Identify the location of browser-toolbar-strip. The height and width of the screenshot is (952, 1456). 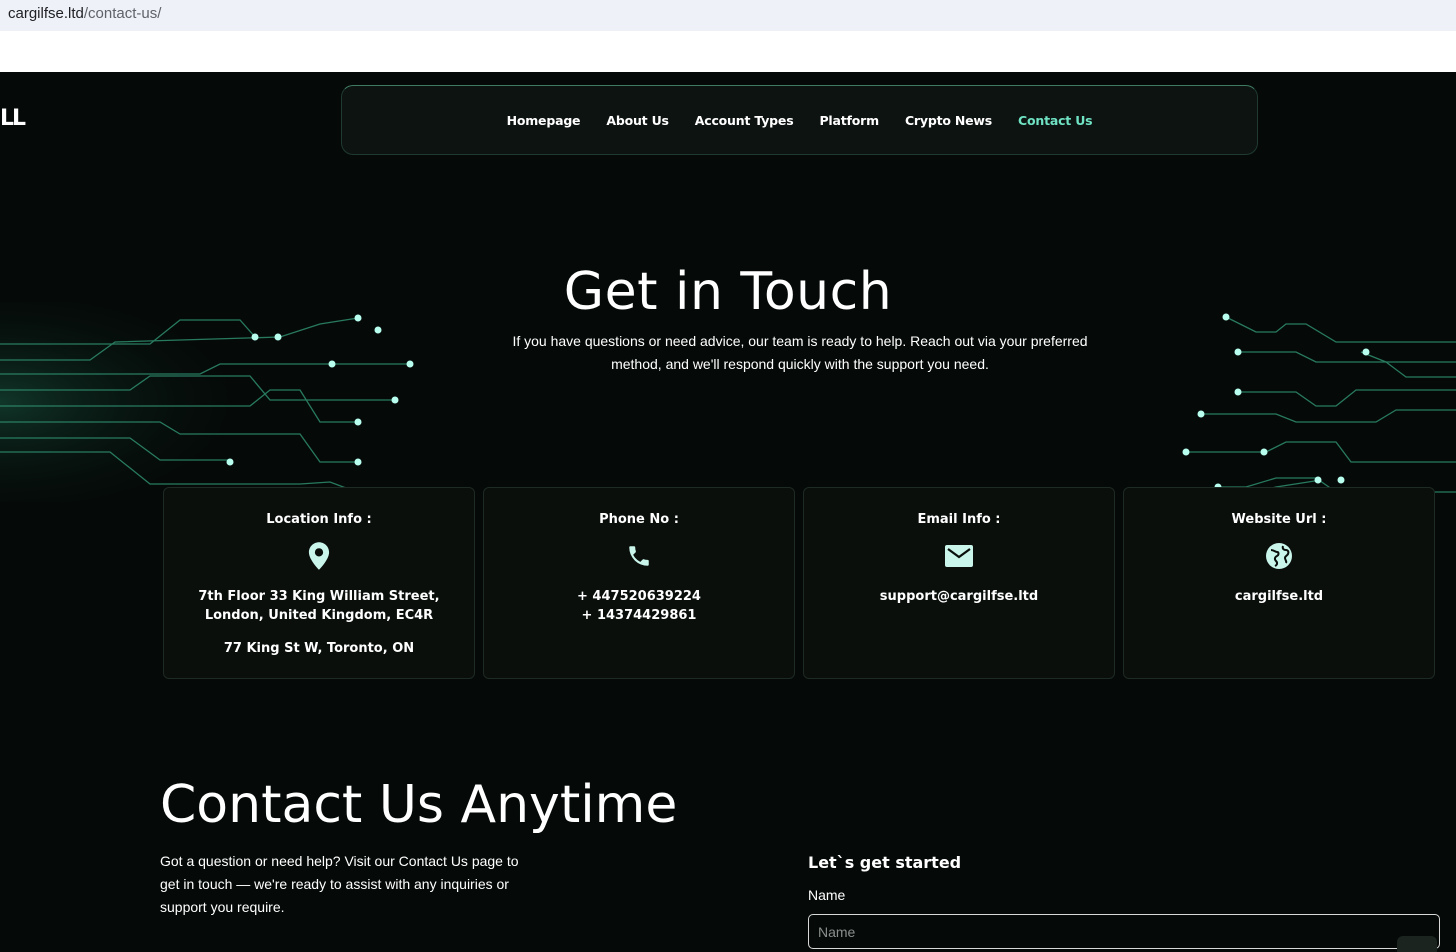
(728, 51).